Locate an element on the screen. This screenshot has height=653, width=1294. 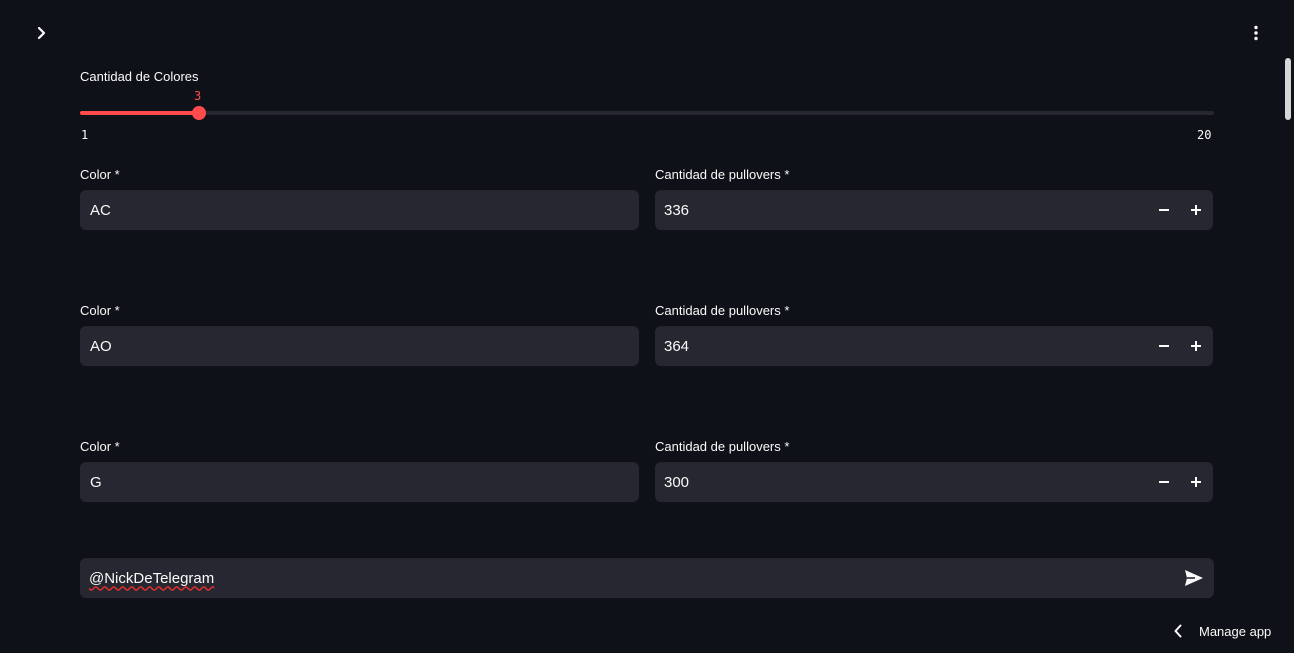
quantity-stepper: 364 is located at coordinates (934, 346).